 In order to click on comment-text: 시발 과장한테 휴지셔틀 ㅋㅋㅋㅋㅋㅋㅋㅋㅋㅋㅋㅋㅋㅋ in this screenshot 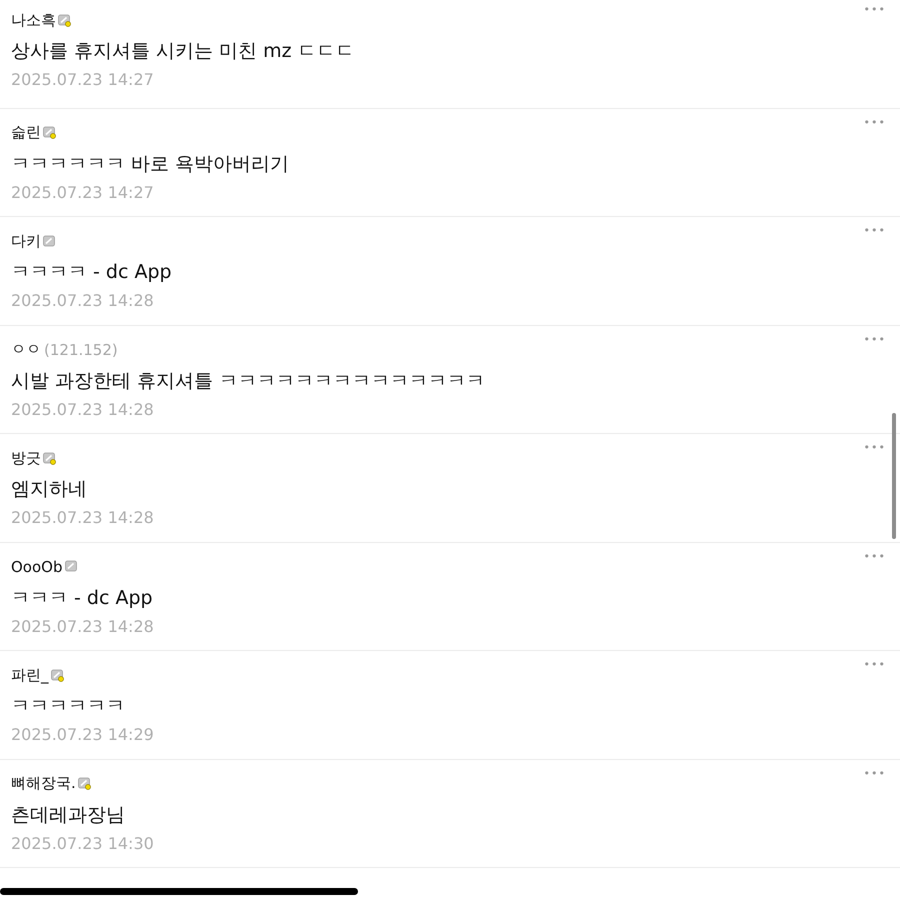, I will do `click(248, 381)`.